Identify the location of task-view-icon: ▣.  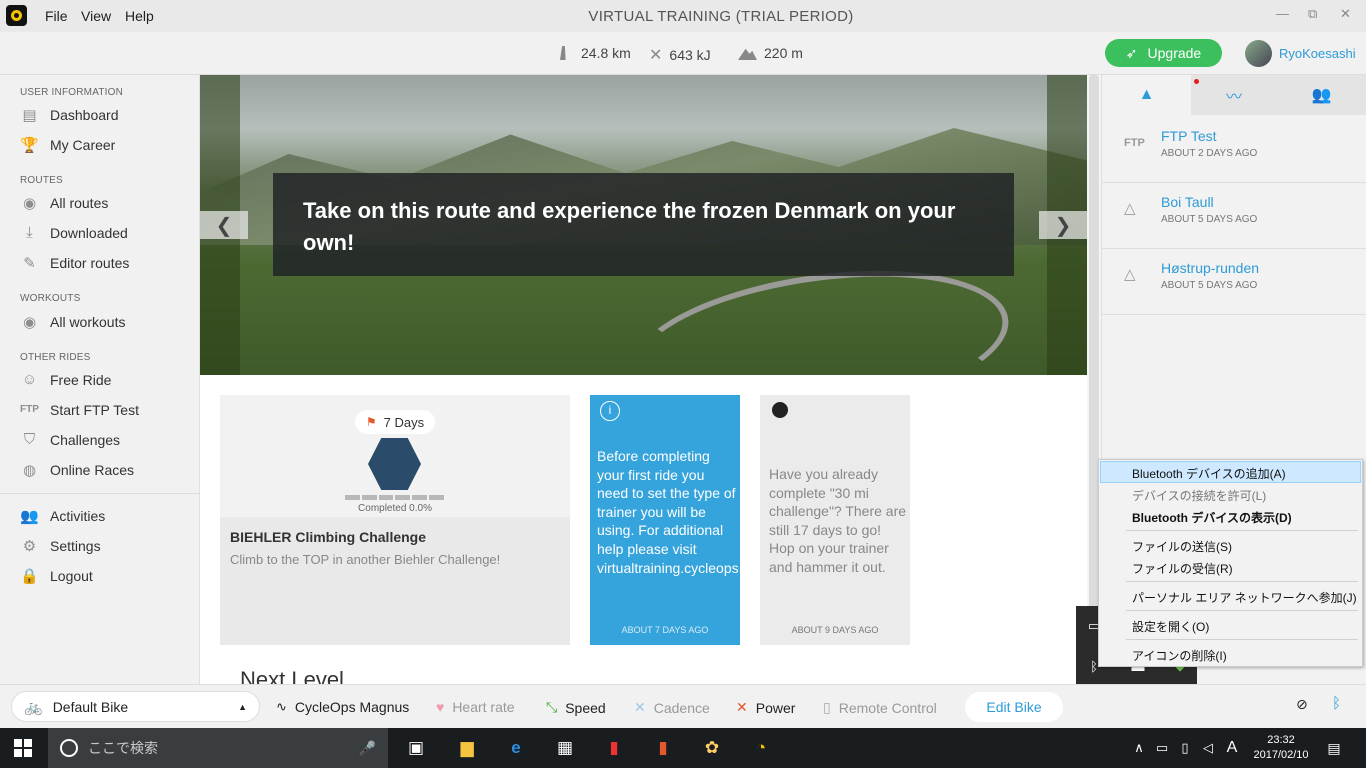
(416, 748).